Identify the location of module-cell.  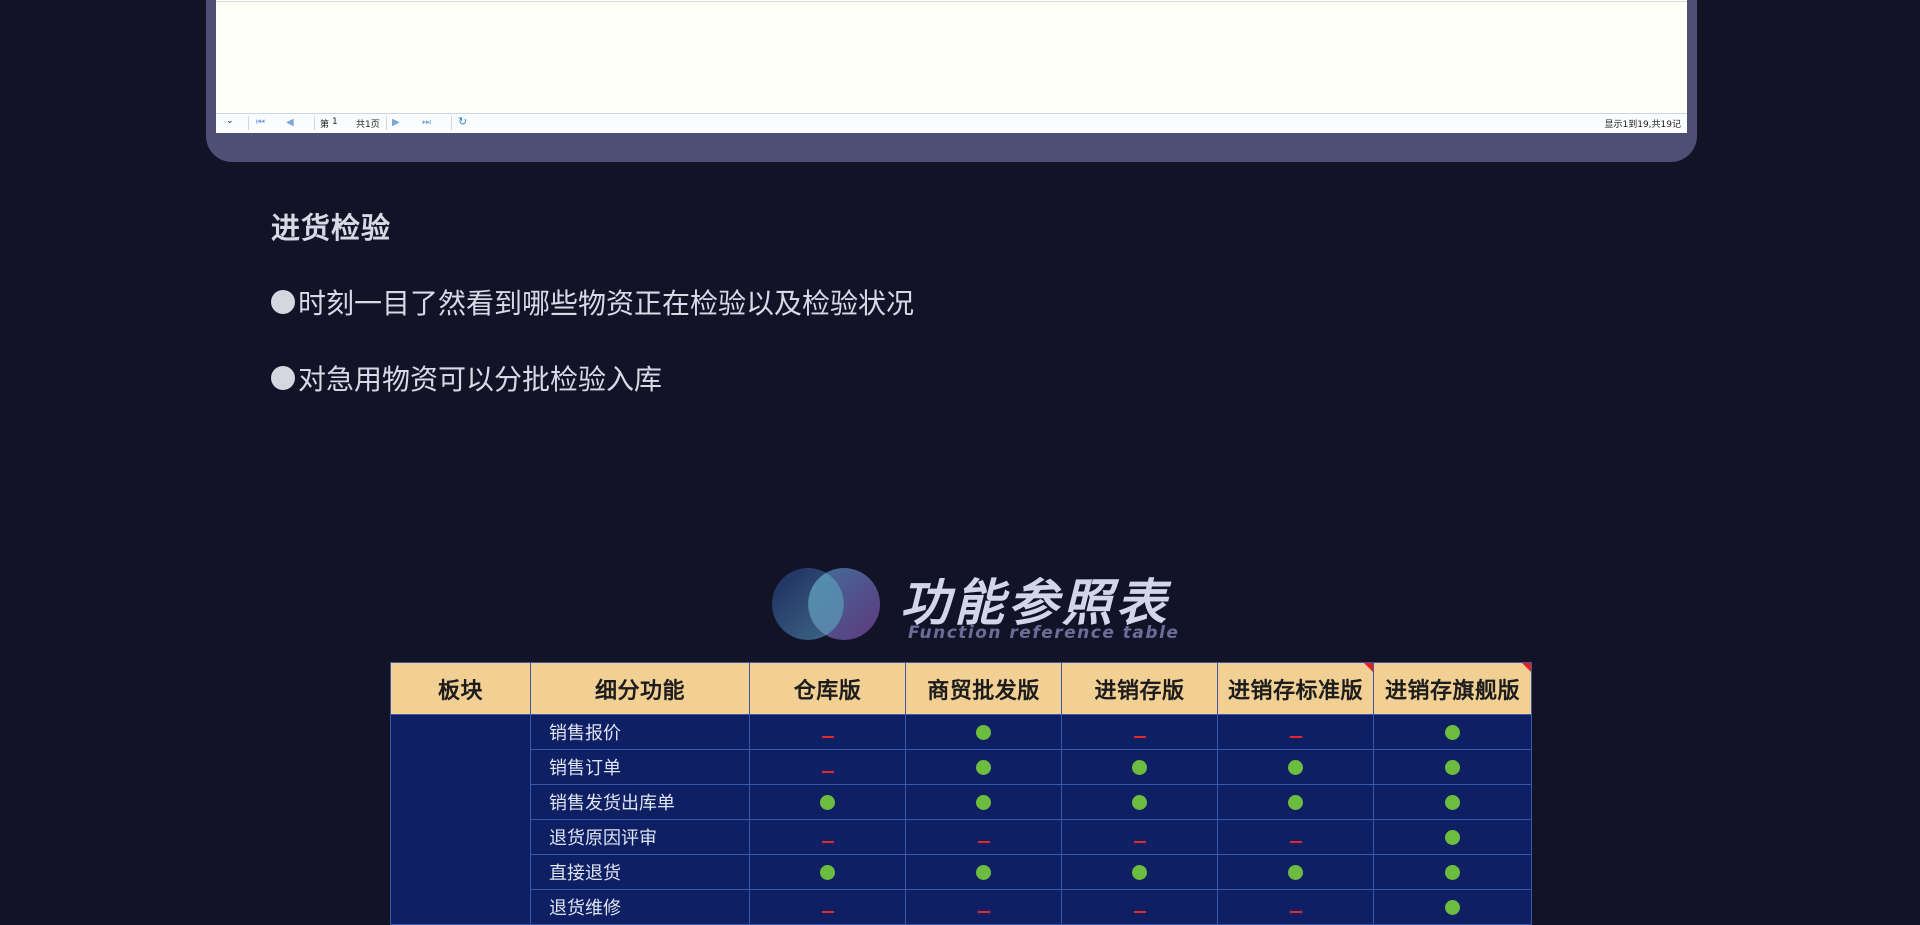
(460, 819).